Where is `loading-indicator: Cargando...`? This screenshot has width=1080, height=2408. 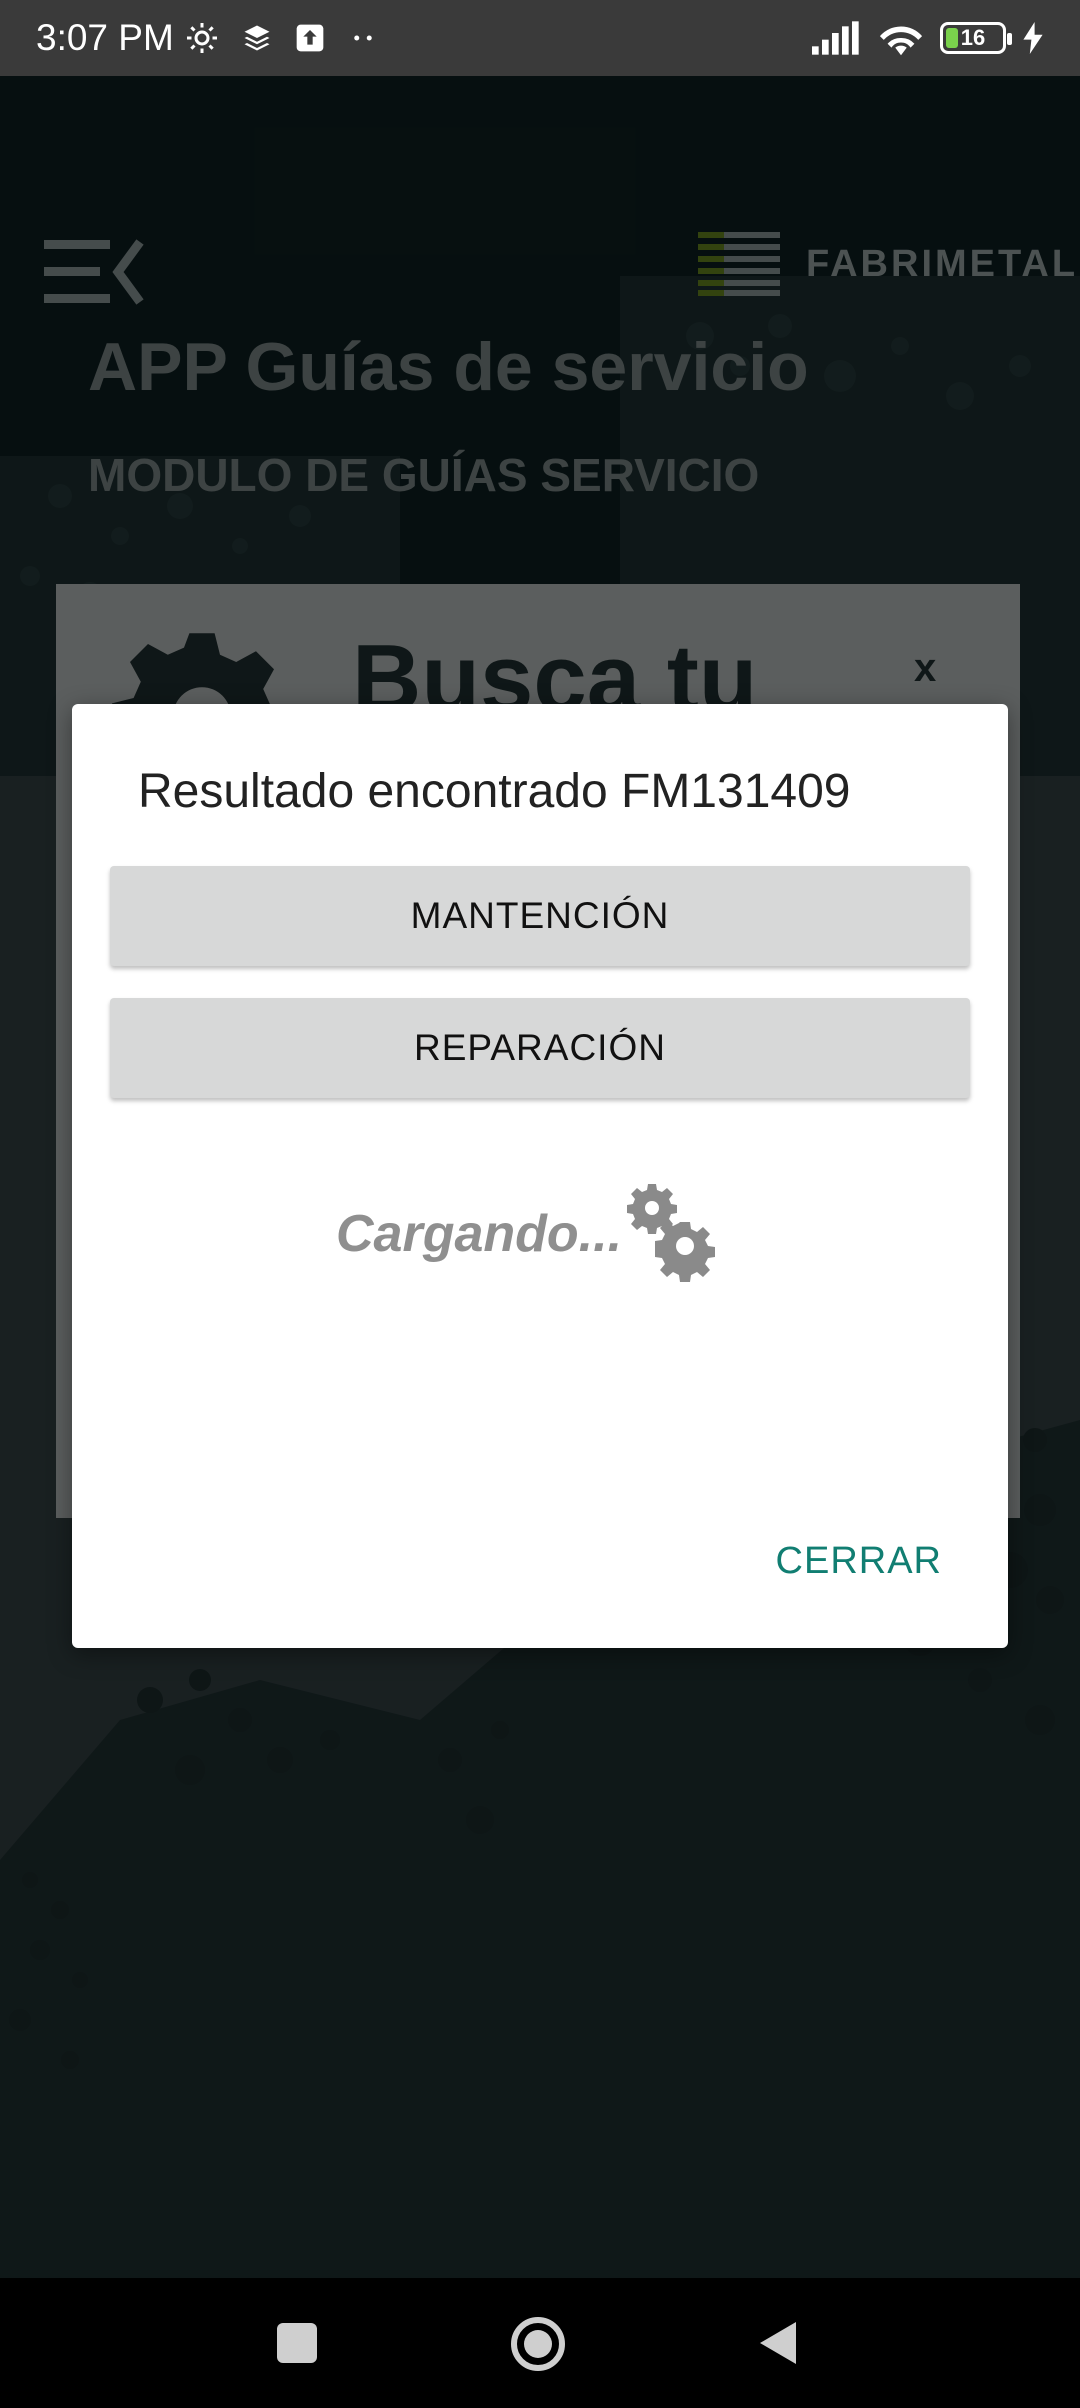 loading-indicator: Cargando... is located at coordinates (527, 1234).